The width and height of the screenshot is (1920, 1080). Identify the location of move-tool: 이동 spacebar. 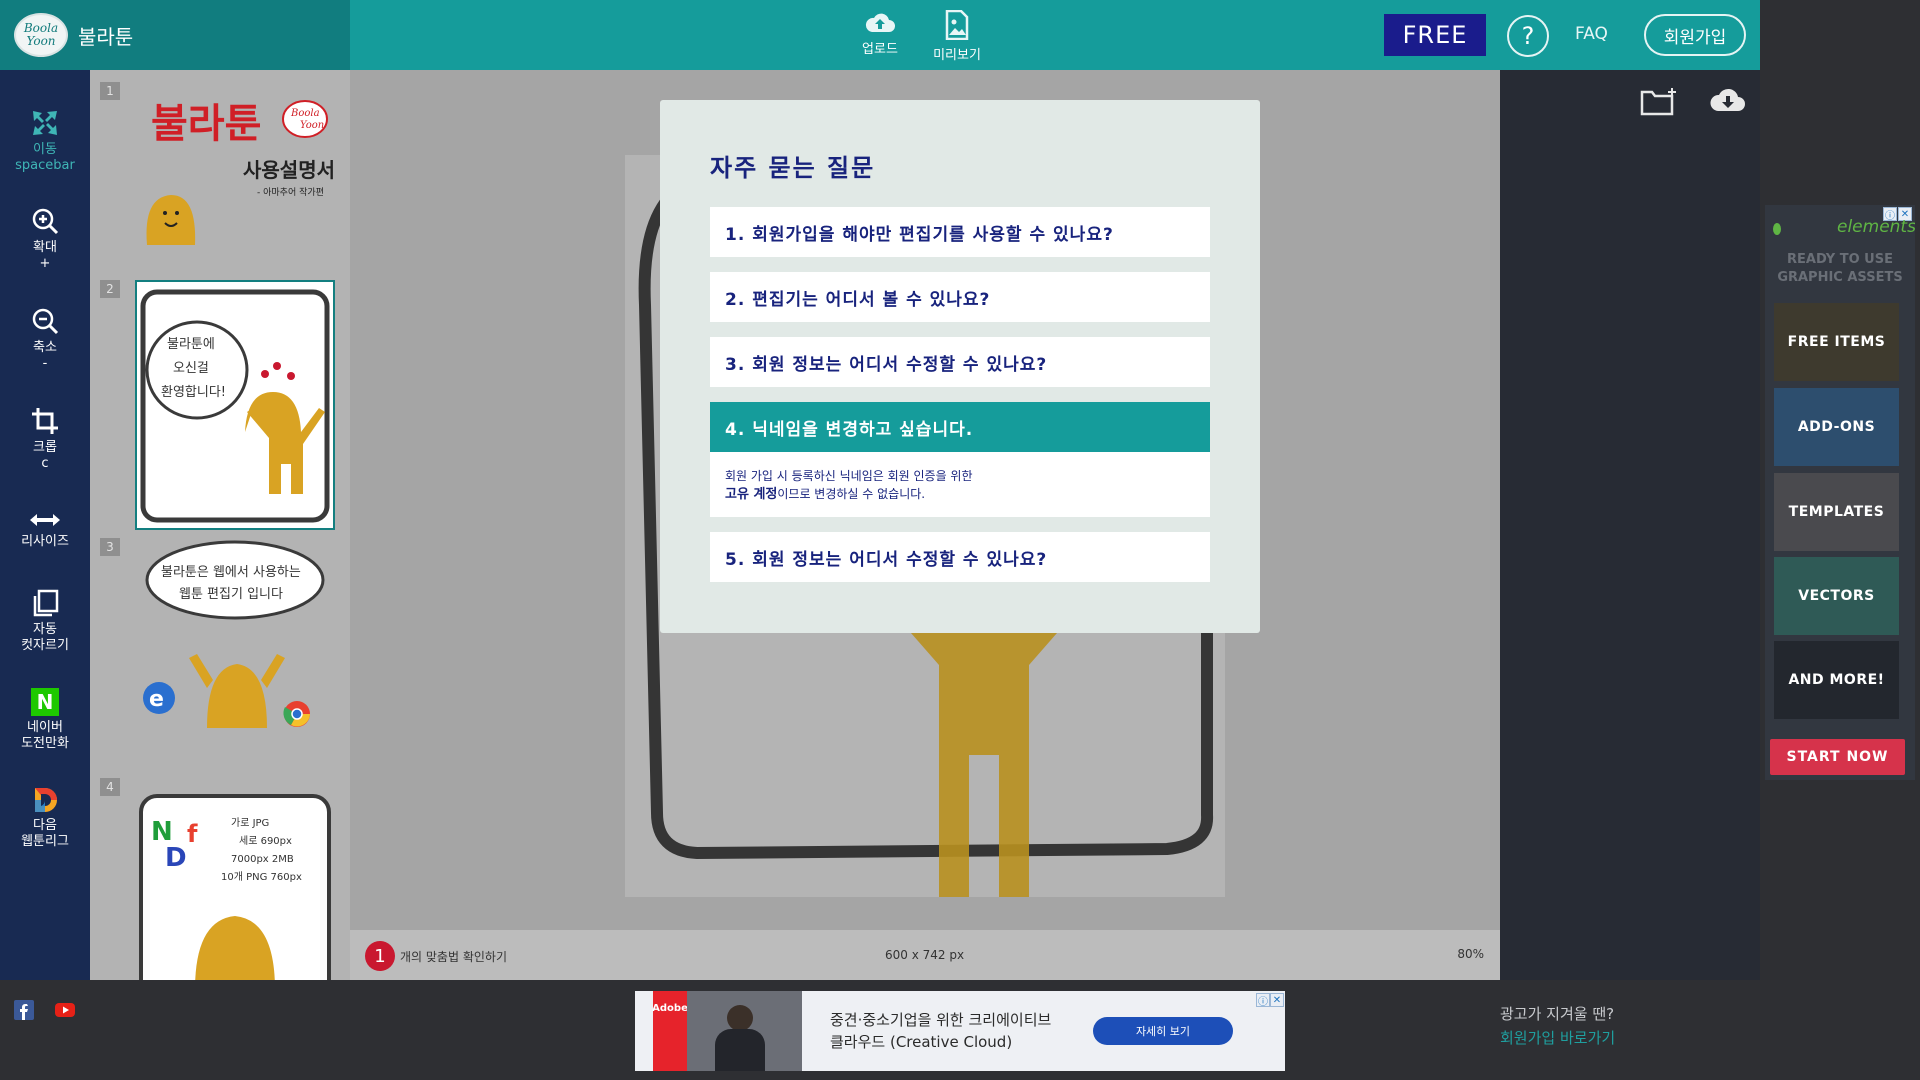
(45, 141).